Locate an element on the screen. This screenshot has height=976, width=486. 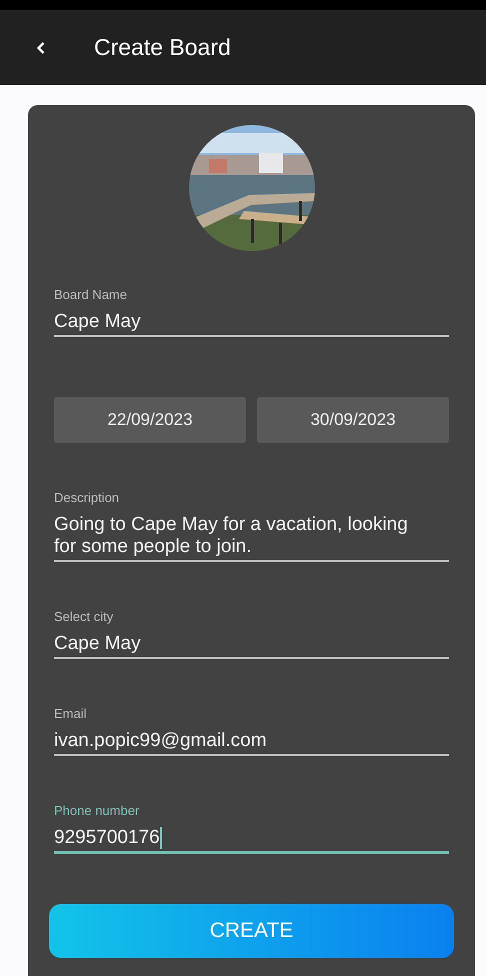
field-label: Board Name is located at coordinates (90, 295).